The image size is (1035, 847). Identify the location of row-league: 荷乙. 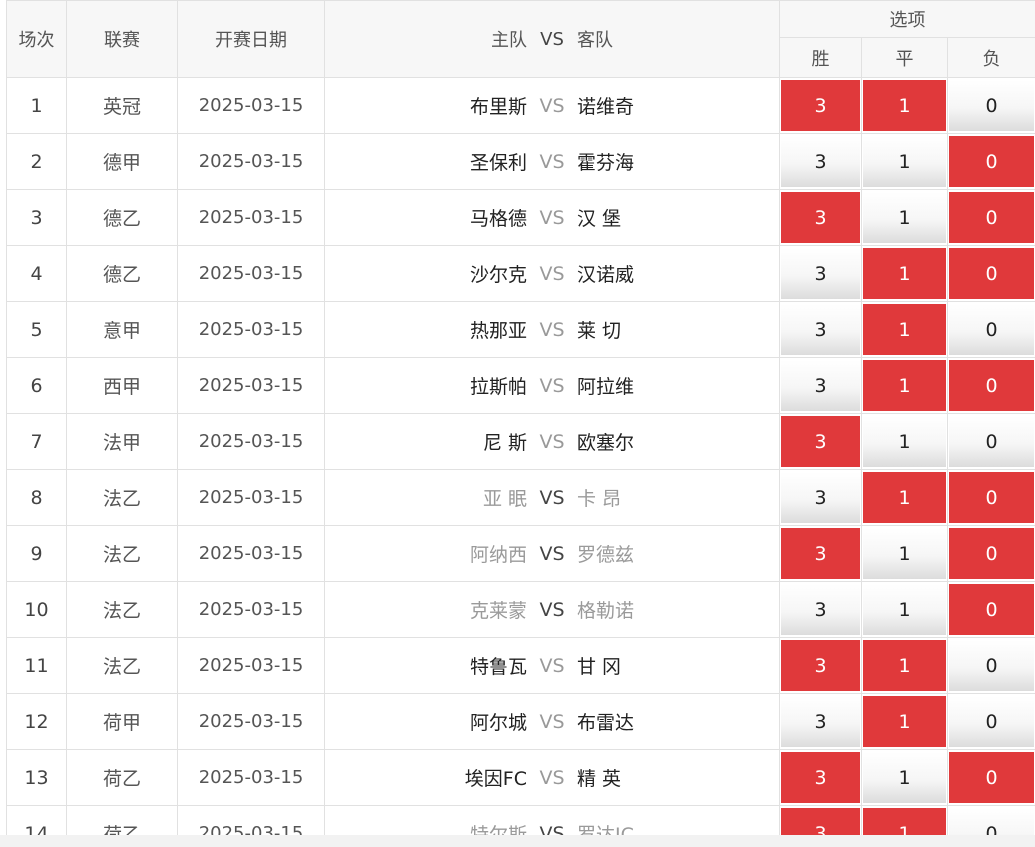
(122, 820).